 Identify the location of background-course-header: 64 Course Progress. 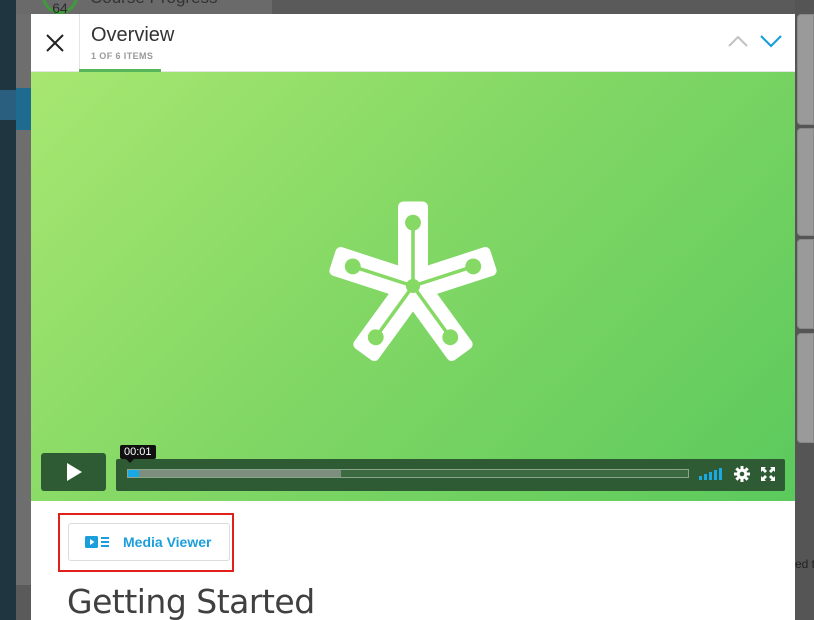
(144, 7).